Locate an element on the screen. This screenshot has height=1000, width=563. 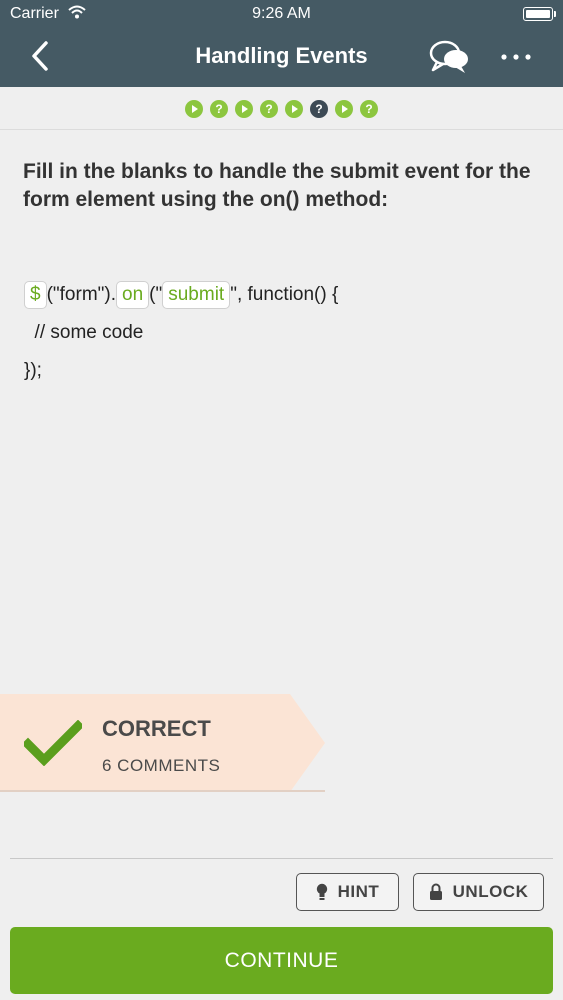
banner-shadow is located at coordinates (162, 791).